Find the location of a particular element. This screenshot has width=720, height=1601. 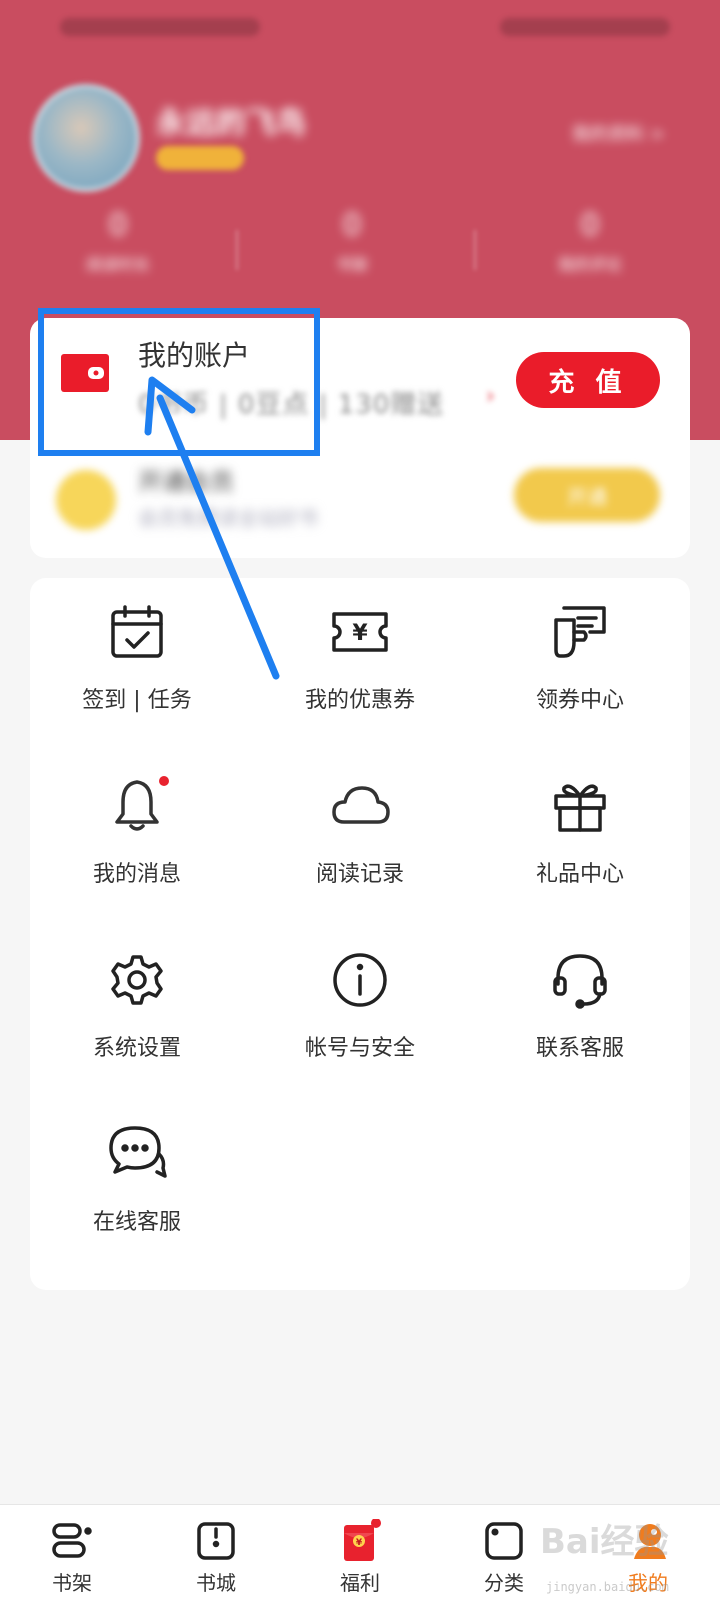

red-envelope-icon: ¥ is located at coordinates (362, 1540).